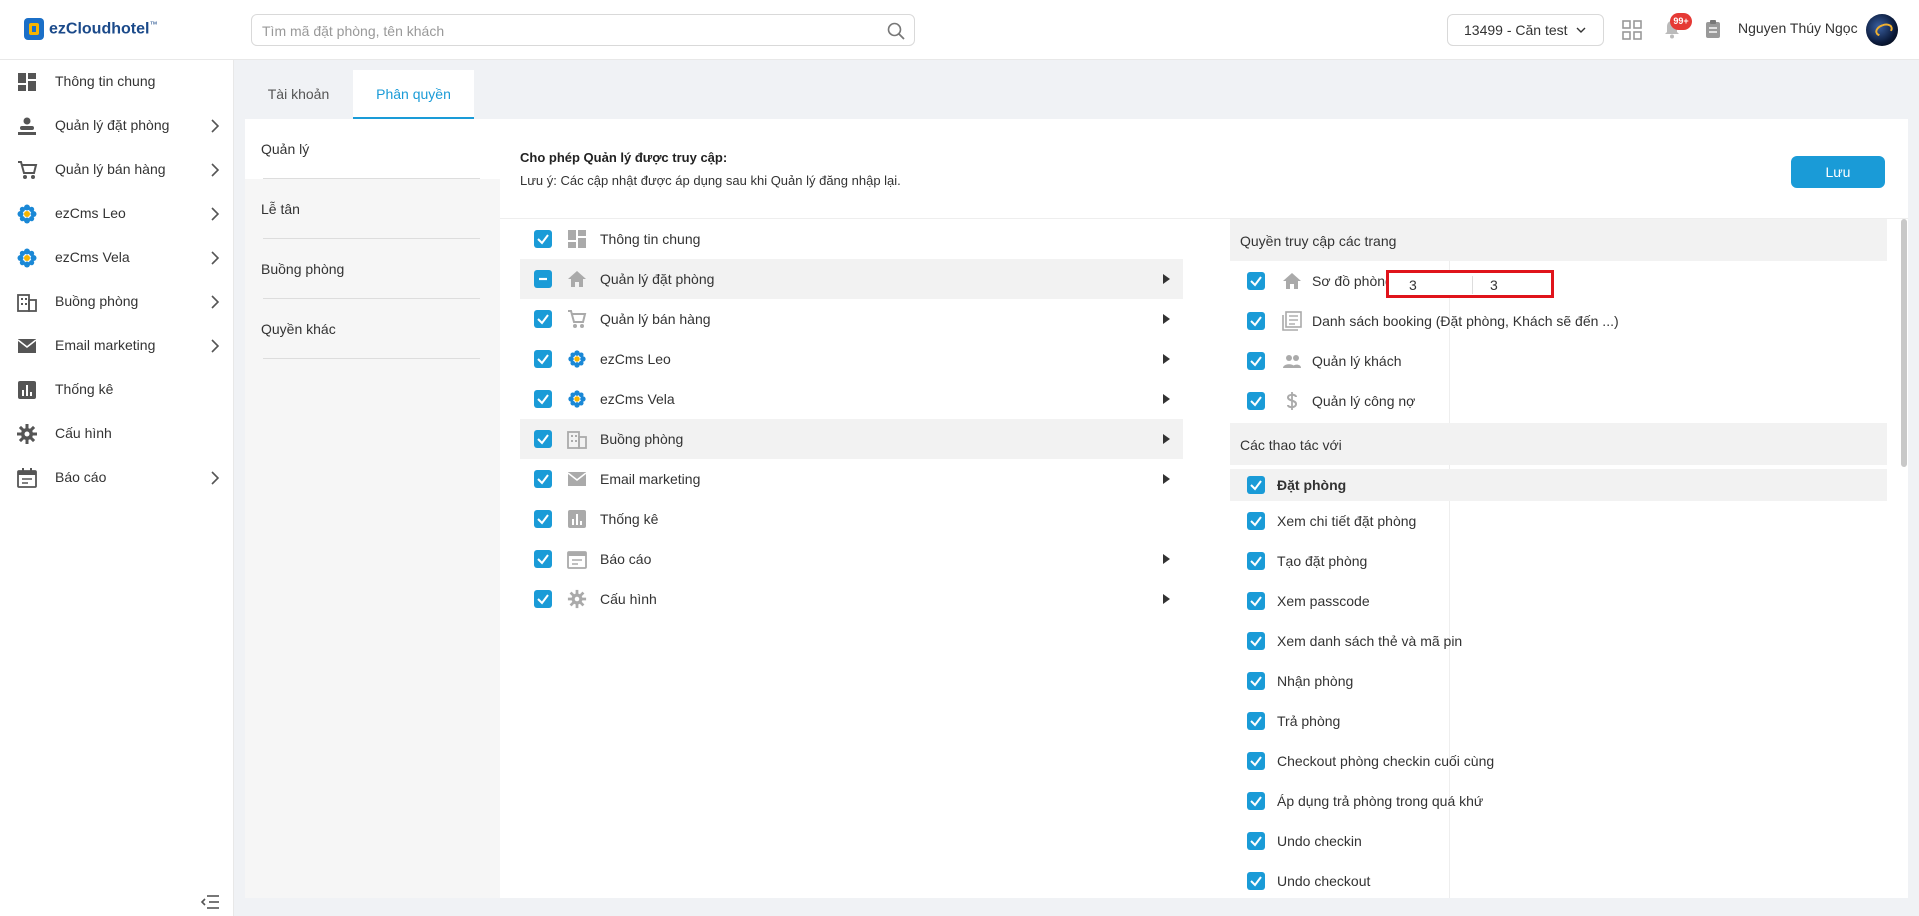 Image resolution: width=1919 pixels, height=916 pixels. Describe the element at coordinates (851, 359) in the screenshot. I see `module-item-ezcms-leo: ezCms Leo` at that location.